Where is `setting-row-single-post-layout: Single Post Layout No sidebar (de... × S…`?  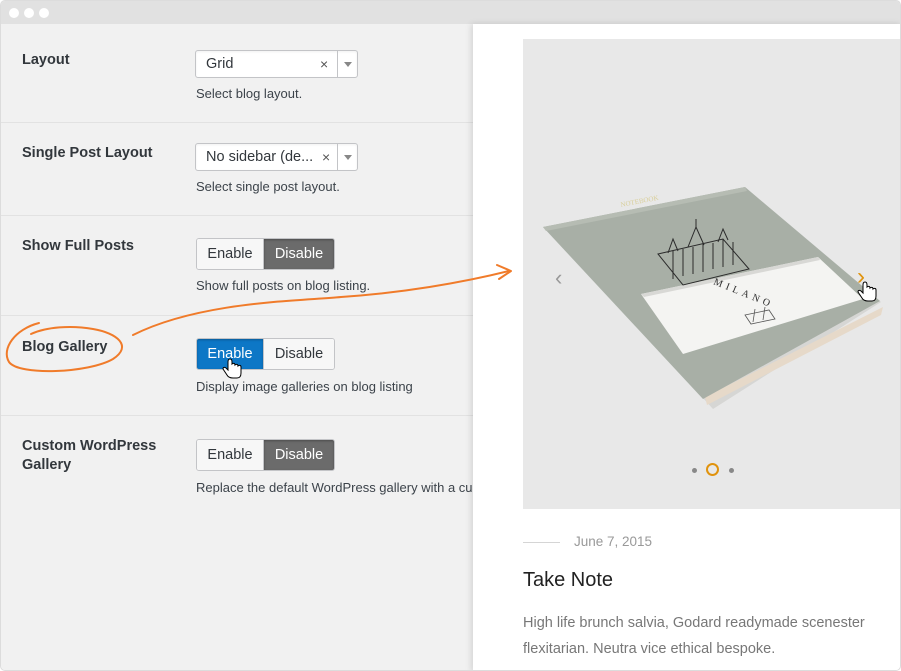
setting-row-single-post-layout: Single Post Layout No sidebar (de... × S… is located at coordinates (237, 169).